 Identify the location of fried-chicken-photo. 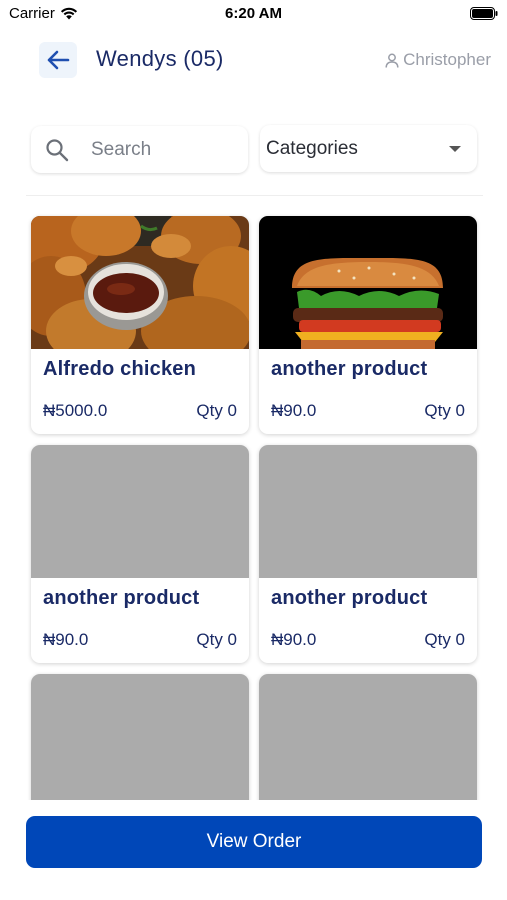
(140, 282).